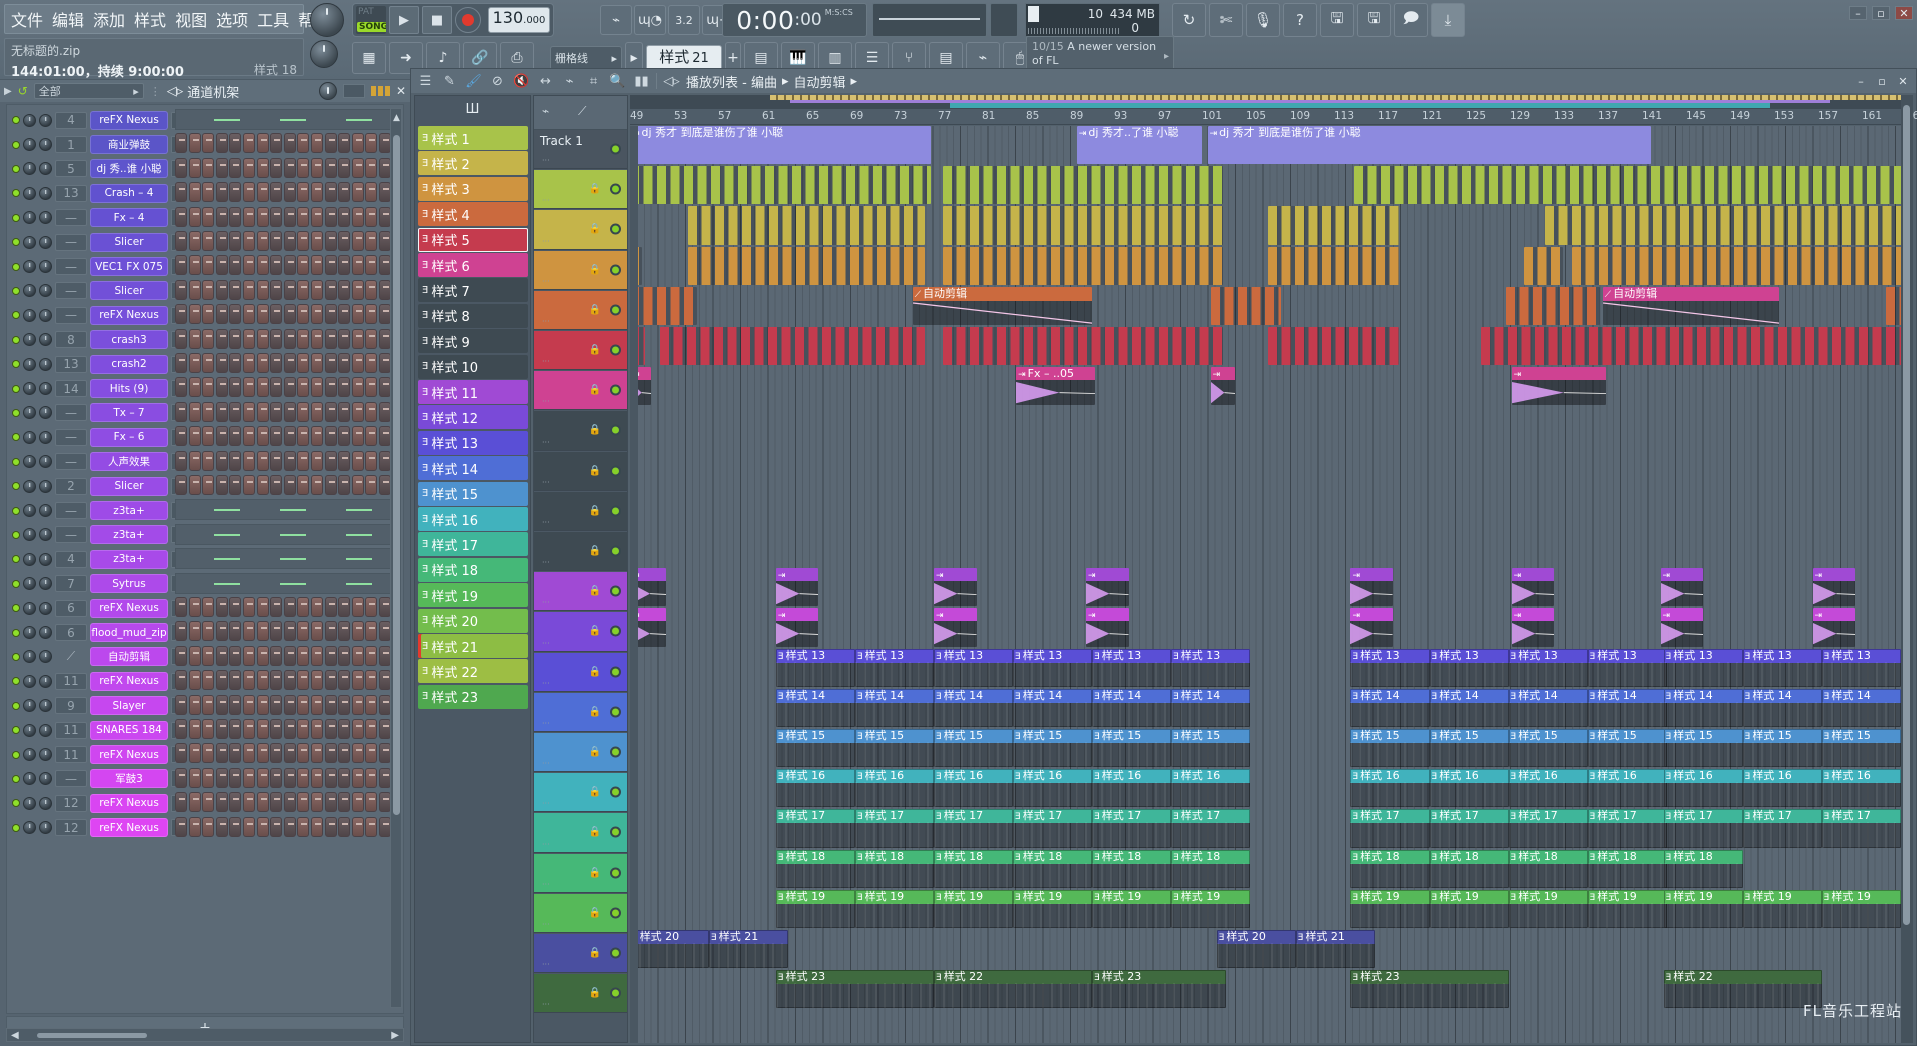 The height and width of the screenshot is (1046, 1917). I want to click on count-in-icon: 3.2, so click(684, 20).